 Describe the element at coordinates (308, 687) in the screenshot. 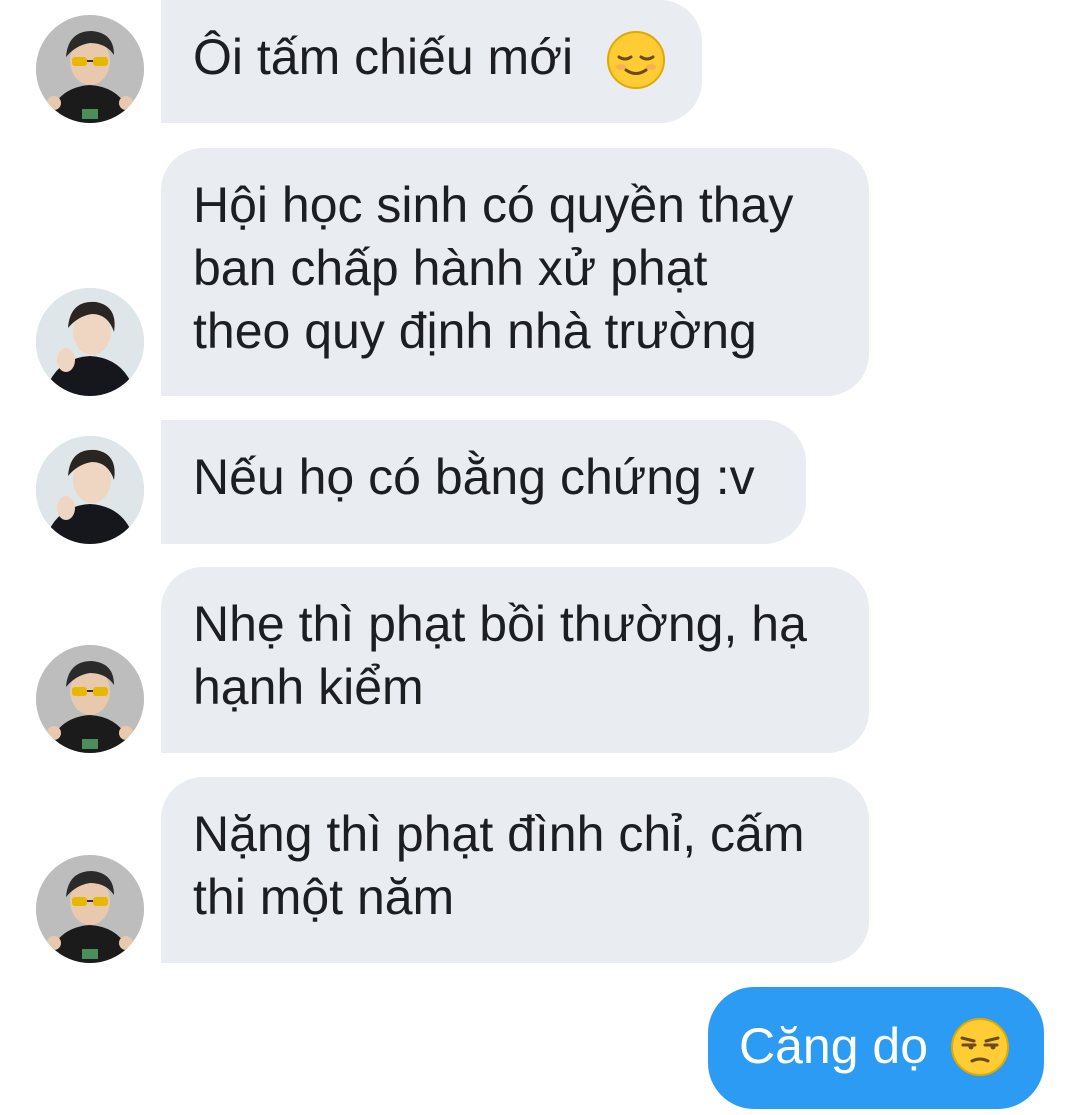

I see `message-text: hạnh kiểm` at that location.